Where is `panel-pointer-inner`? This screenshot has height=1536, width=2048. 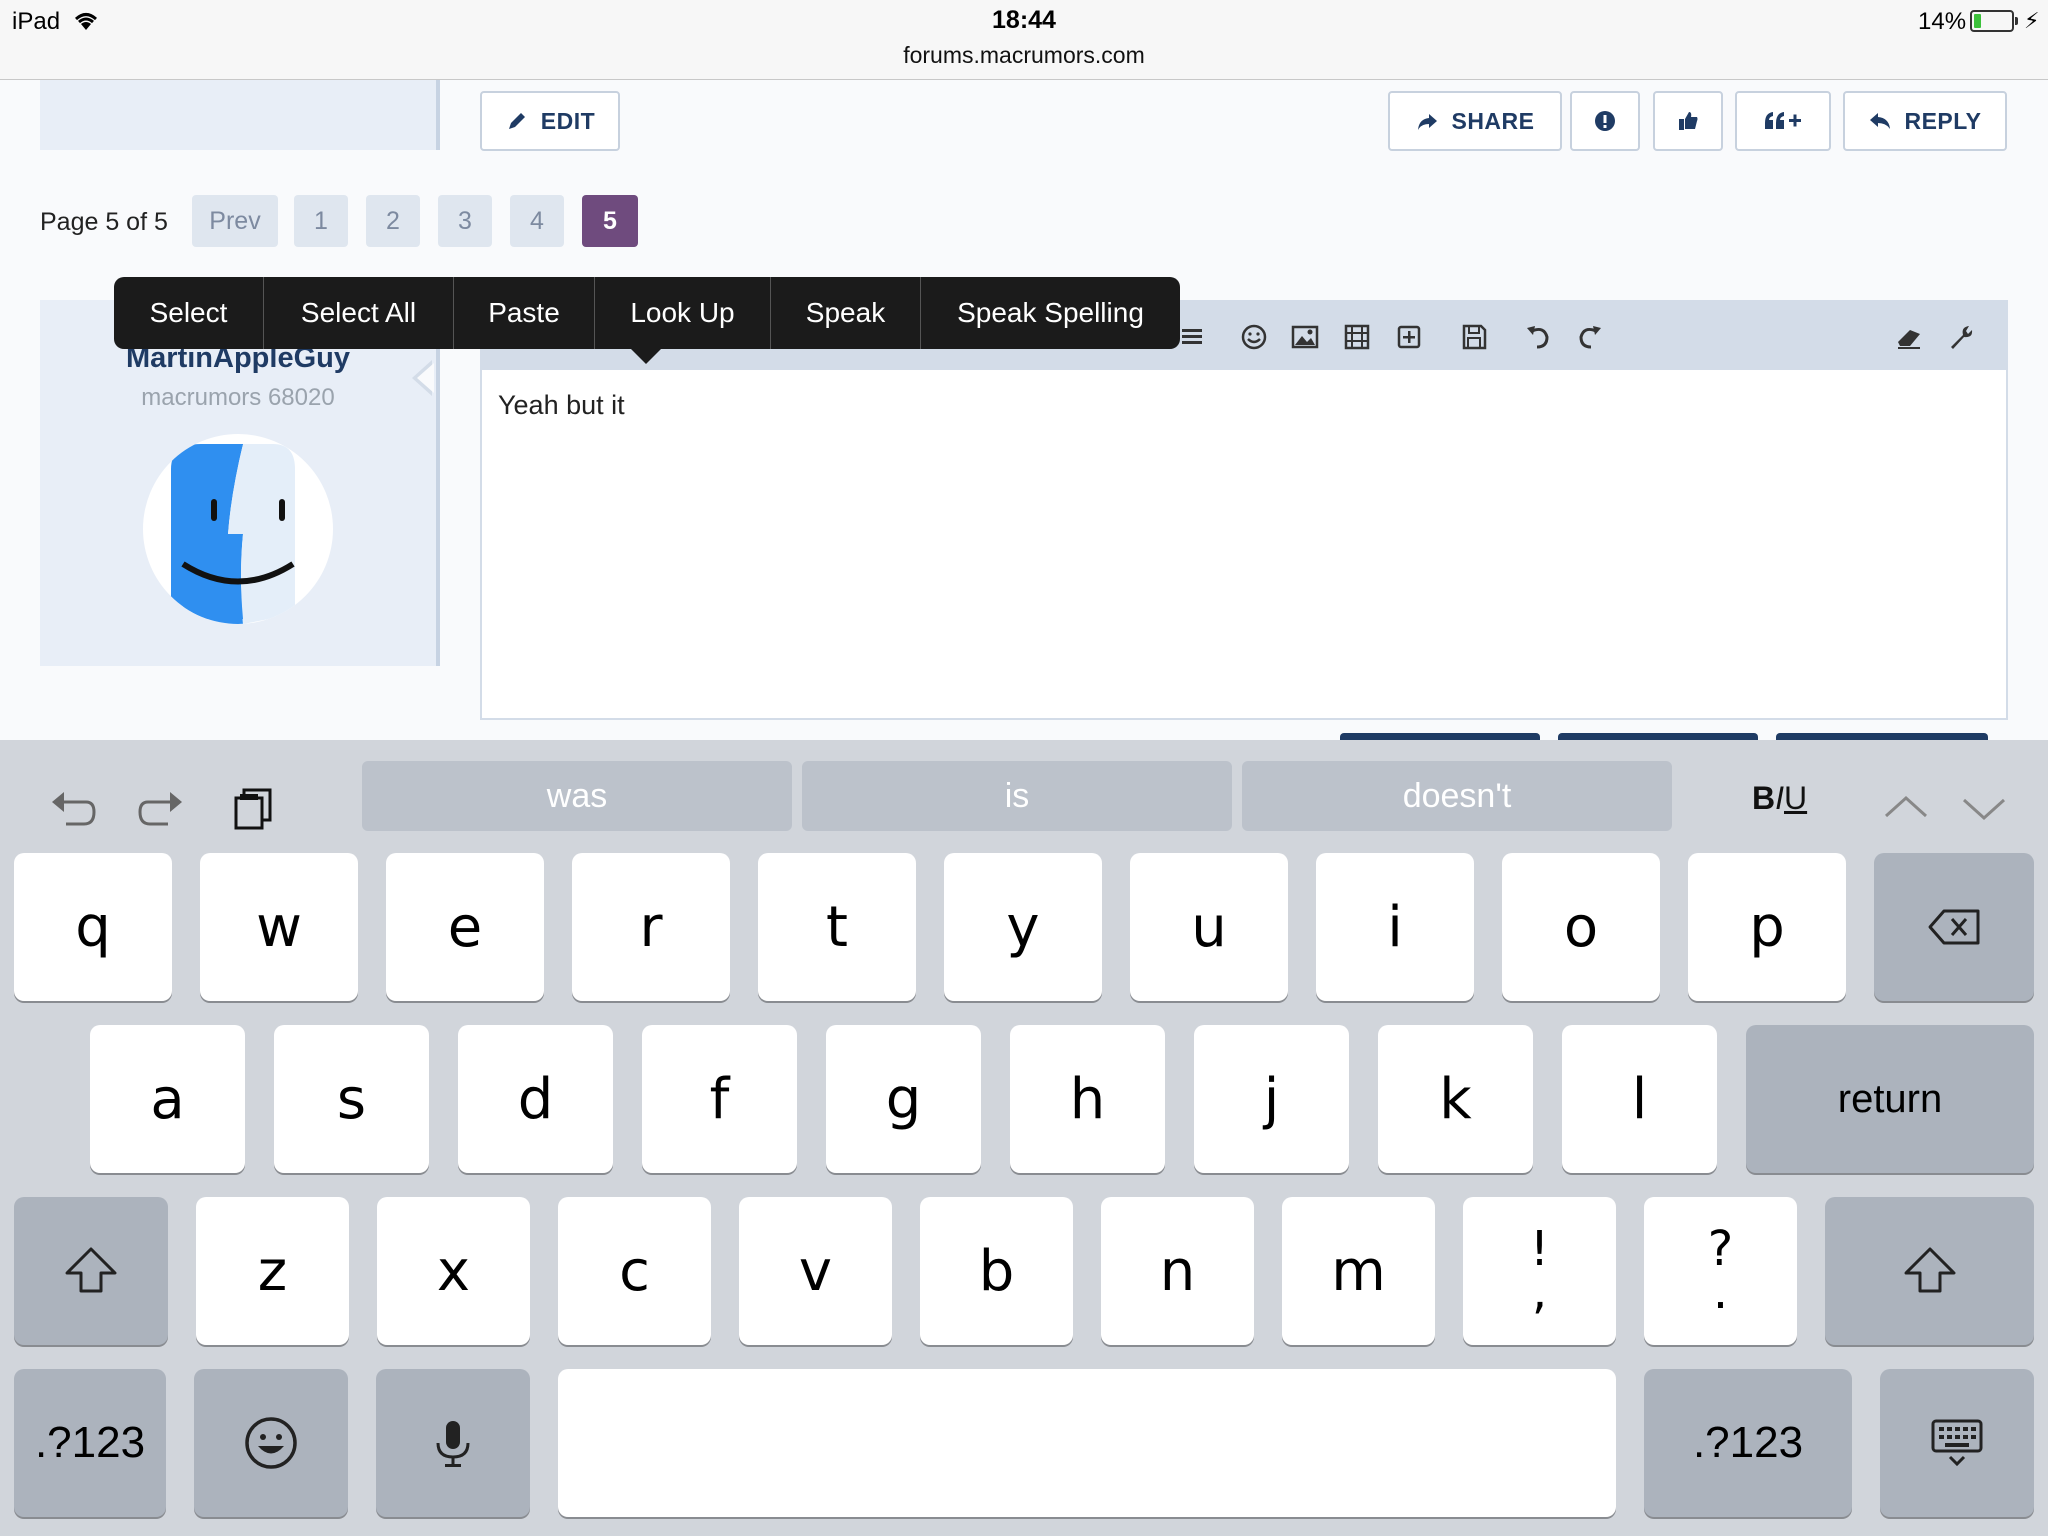
panel-pointer-inner is located at coordinates (425, 378).